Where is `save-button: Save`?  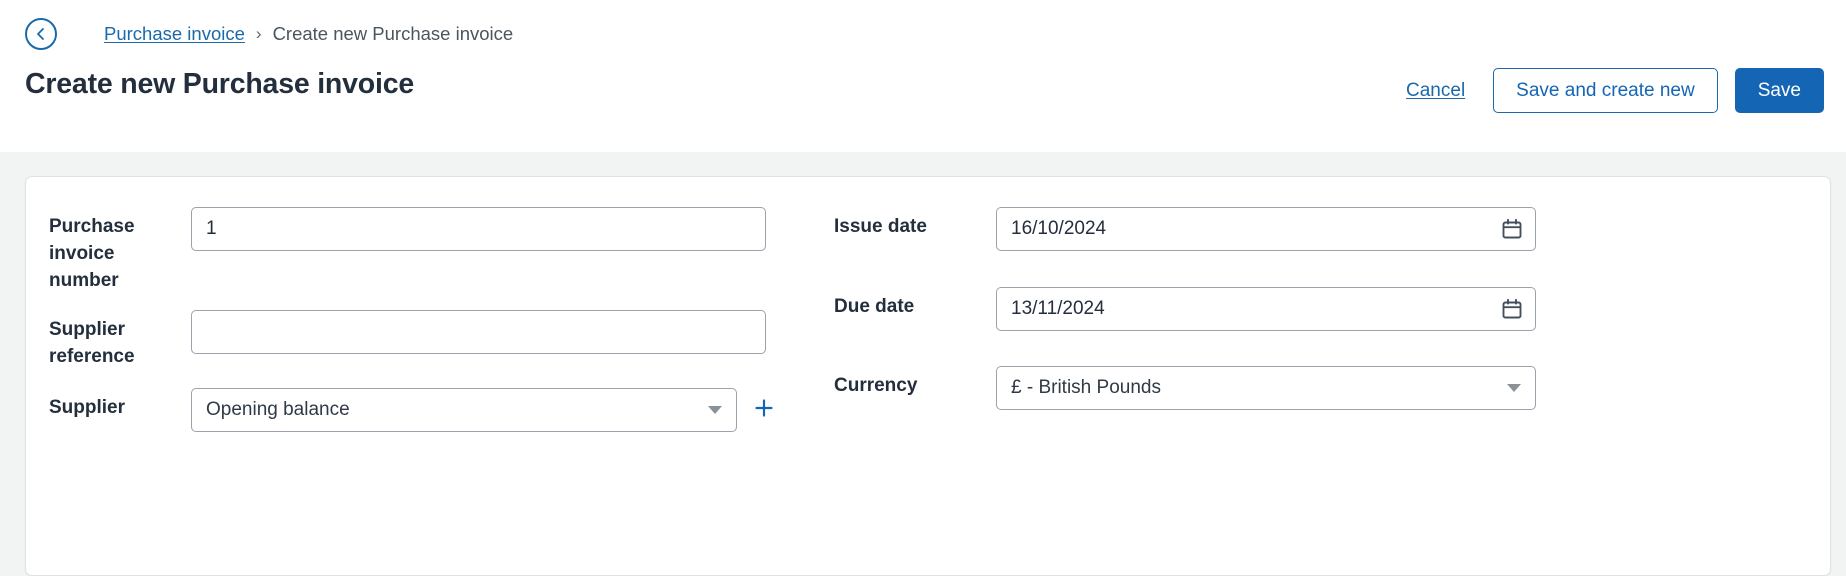
save-button: Save is located at coordinates (1779, 90).